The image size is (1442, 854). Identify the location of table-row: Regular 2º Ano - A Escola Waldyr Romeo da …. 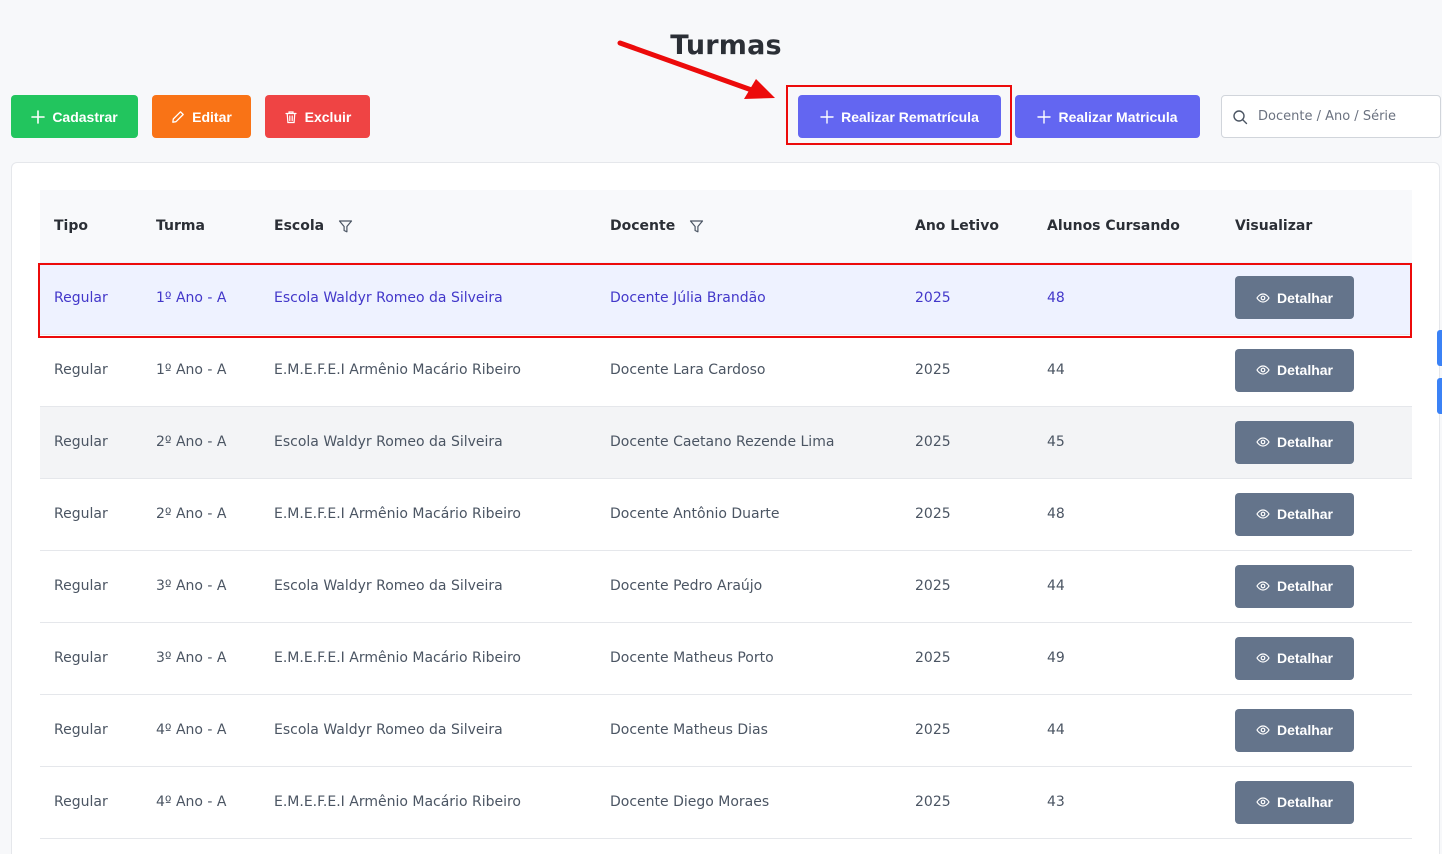
(726, 442).